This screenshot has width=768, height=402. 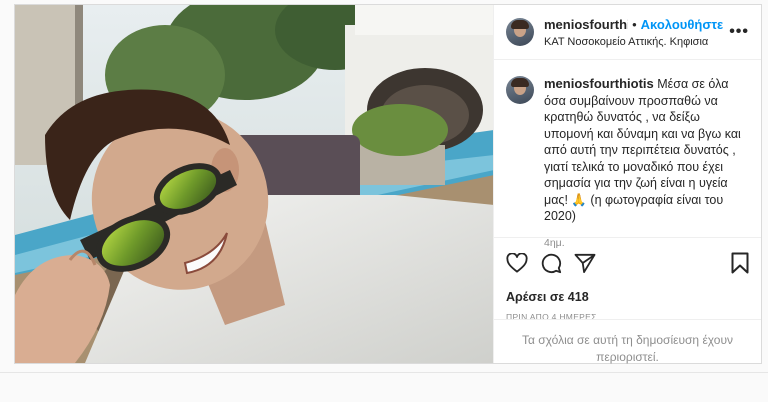 What do you see at coordinates (633, 42) in the screenshot?
I see `location-link: ΚΑΤ Νοσοκομείο Αττικής. Κηφισια` at bounding box center [633, 42].